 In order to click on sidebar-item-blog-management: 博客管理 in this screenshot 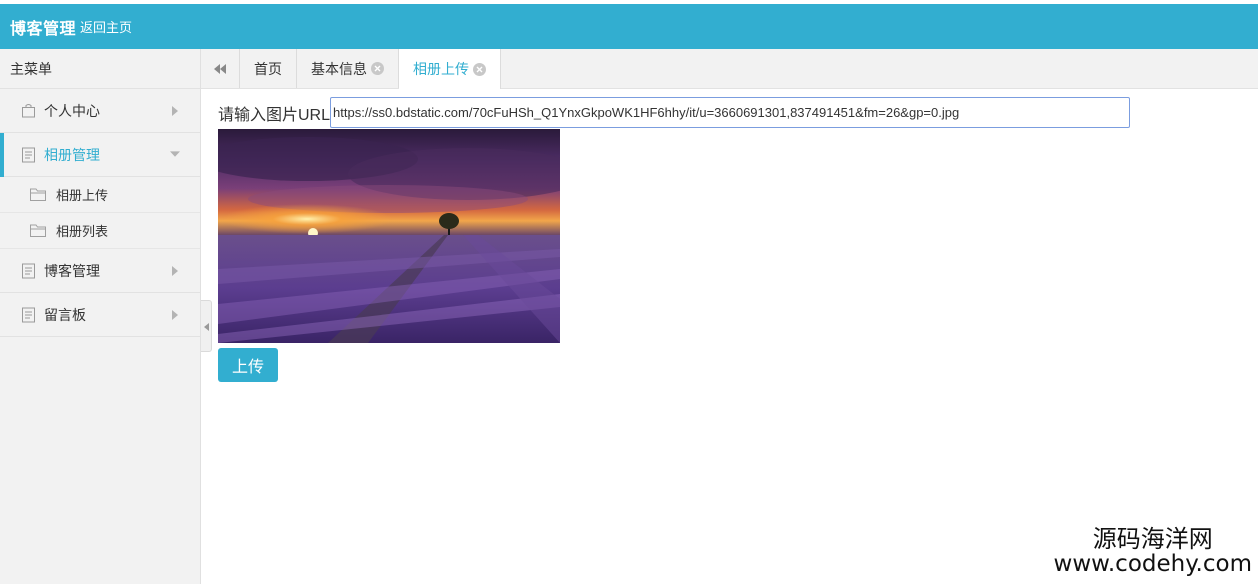, I will do `click(100, 271)`.